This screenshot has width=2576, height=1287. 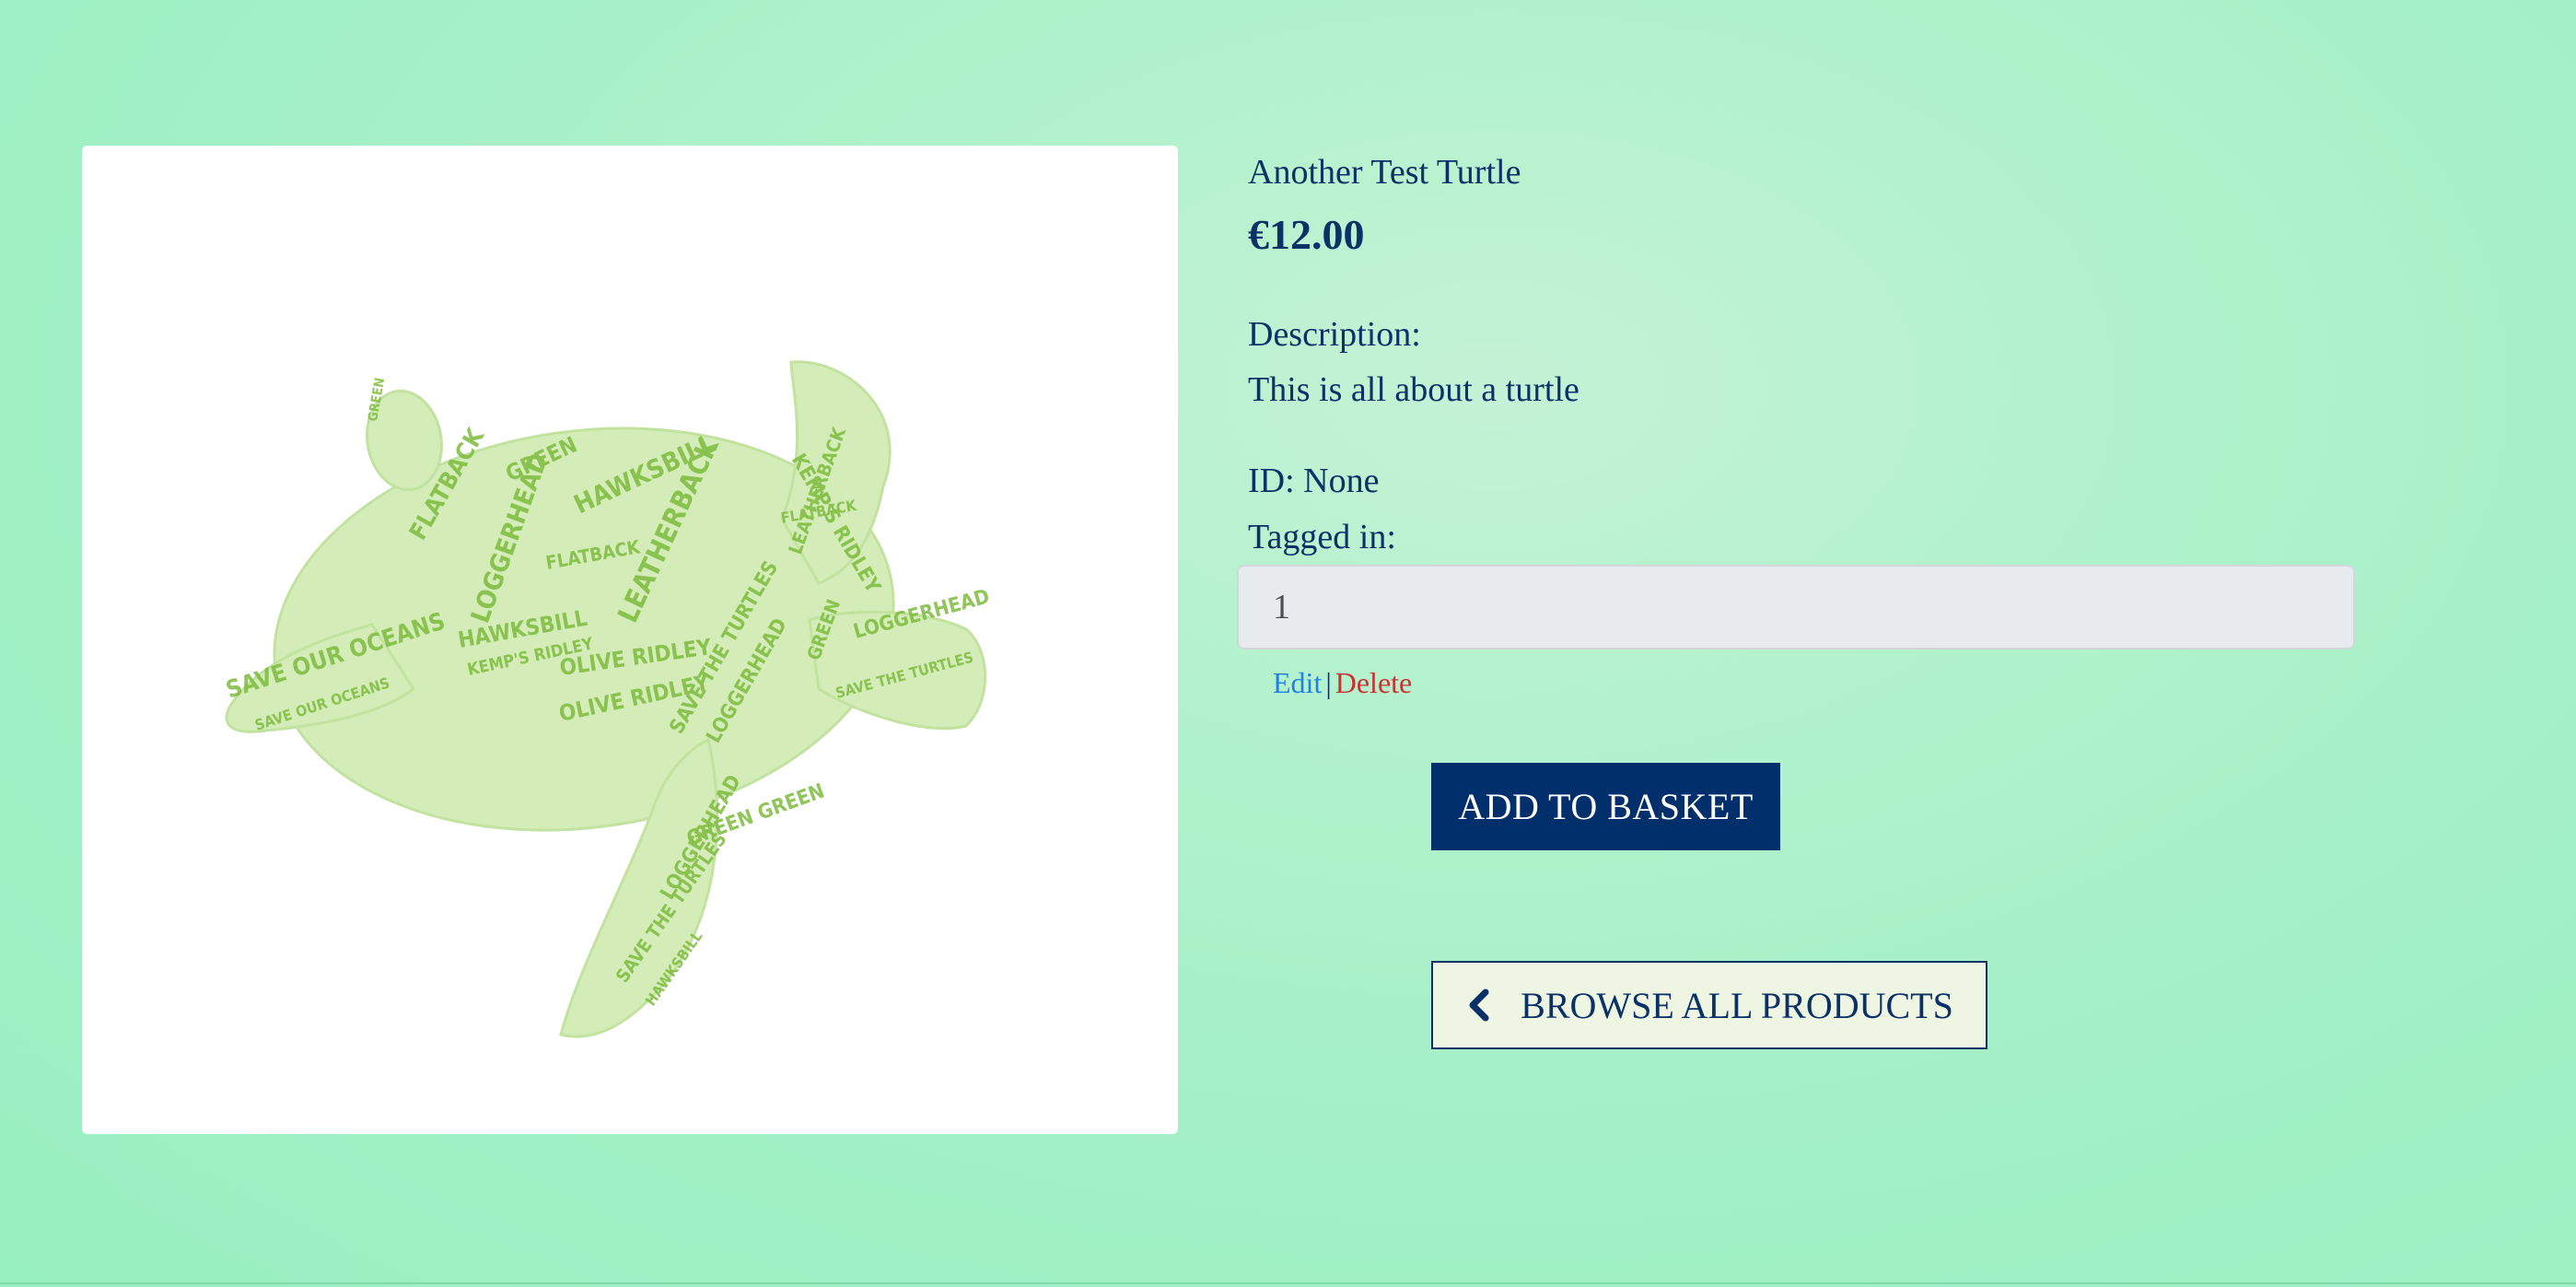 What do you see at coordinates (1413, 389) in the screenshot?
I see `description-text: This is all about a turtle` at bounding box center [1413, 389].